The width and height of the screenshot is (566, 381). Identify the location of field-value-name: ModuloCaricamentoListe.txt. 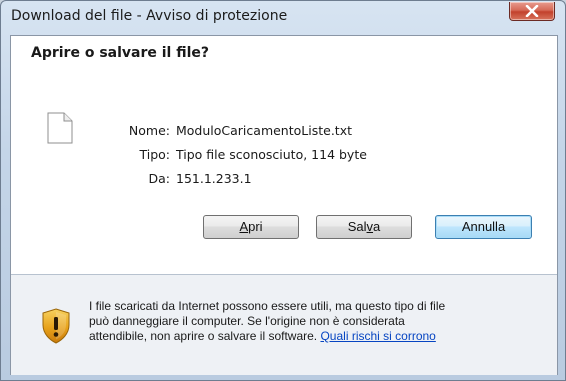
(264, 130).